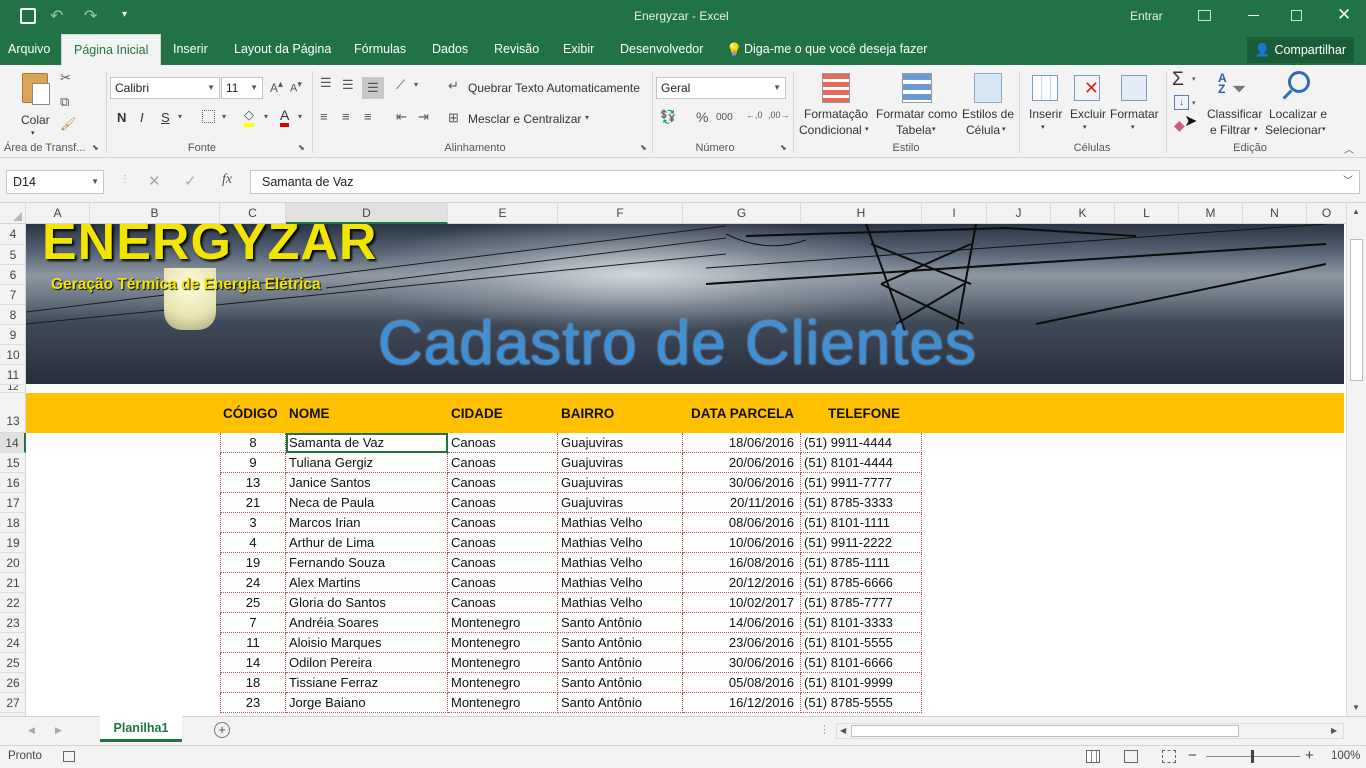  Describe the element at coordinates (224, 116) in the screenshot. I see `borders-dropdown-icon: ▾` at that location.